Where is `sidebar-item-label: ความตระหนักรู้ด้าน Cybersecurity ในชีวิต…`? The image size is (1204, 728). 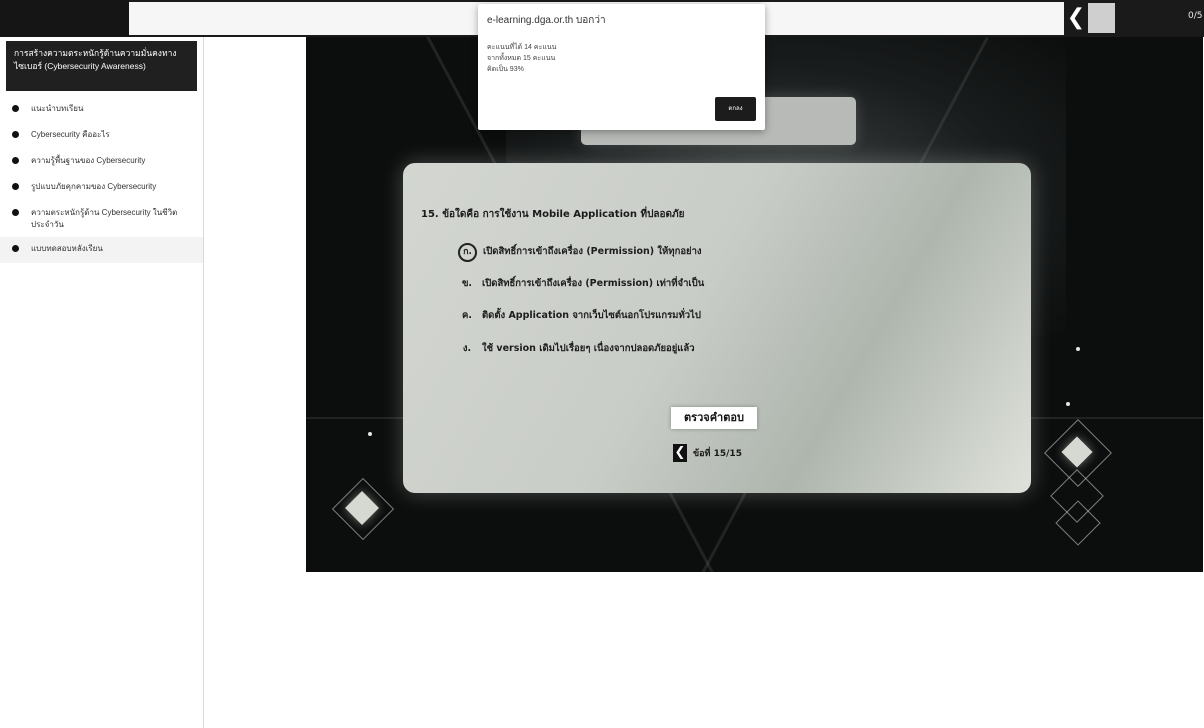
sidebar-item-label: ความตระหนักรู้ด้าน Cybersecurity ในชีวิต… is located at coordinates (104, 218).